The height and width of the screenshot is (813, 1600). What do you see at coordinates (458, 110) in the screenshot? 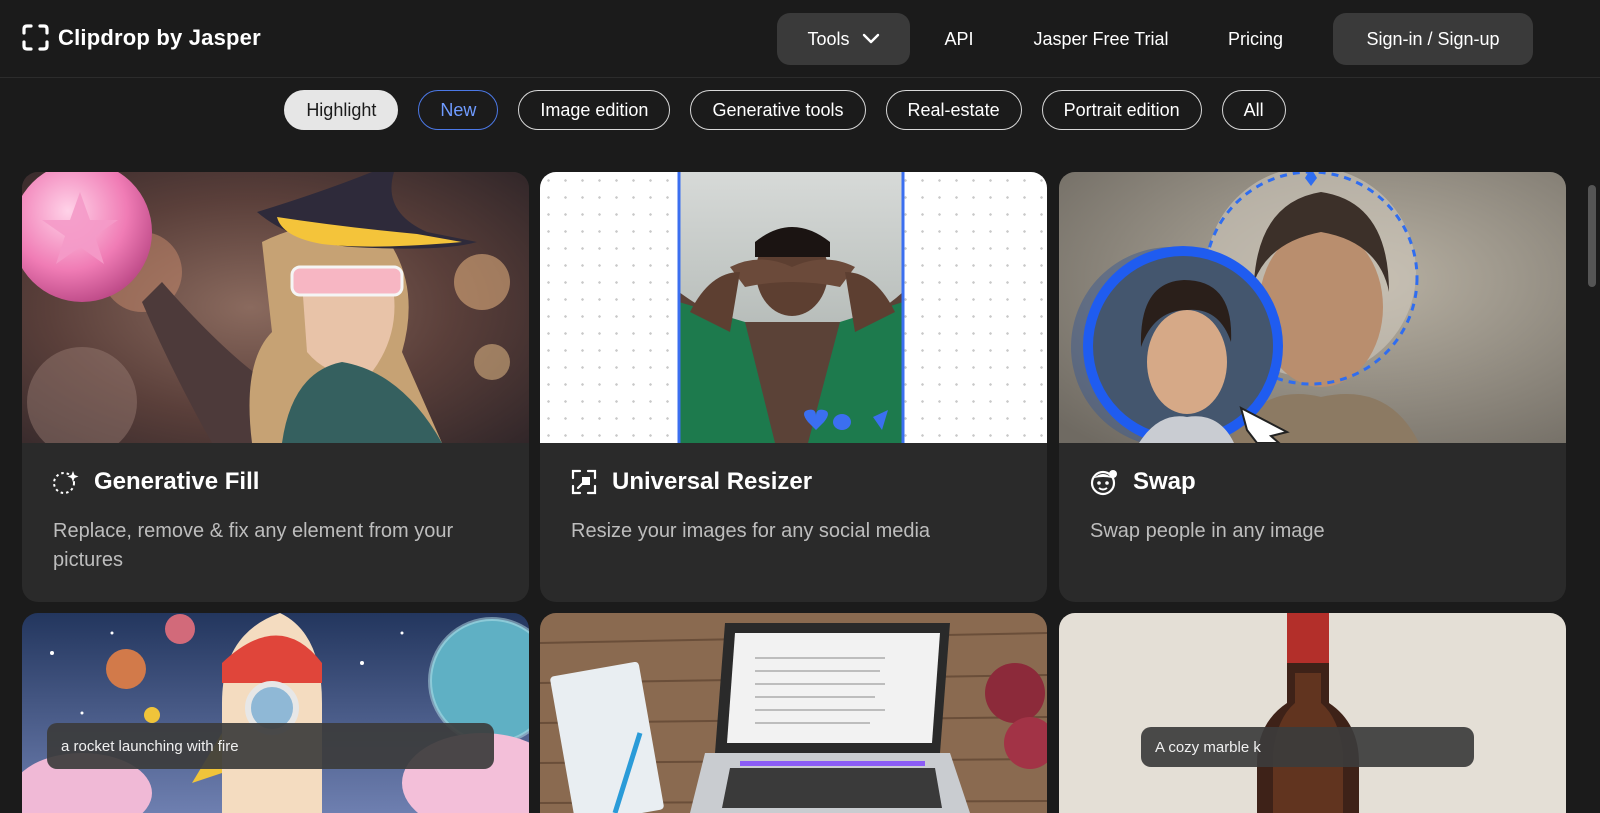
I see `filter-new: New` at bounding box center [458, 110].